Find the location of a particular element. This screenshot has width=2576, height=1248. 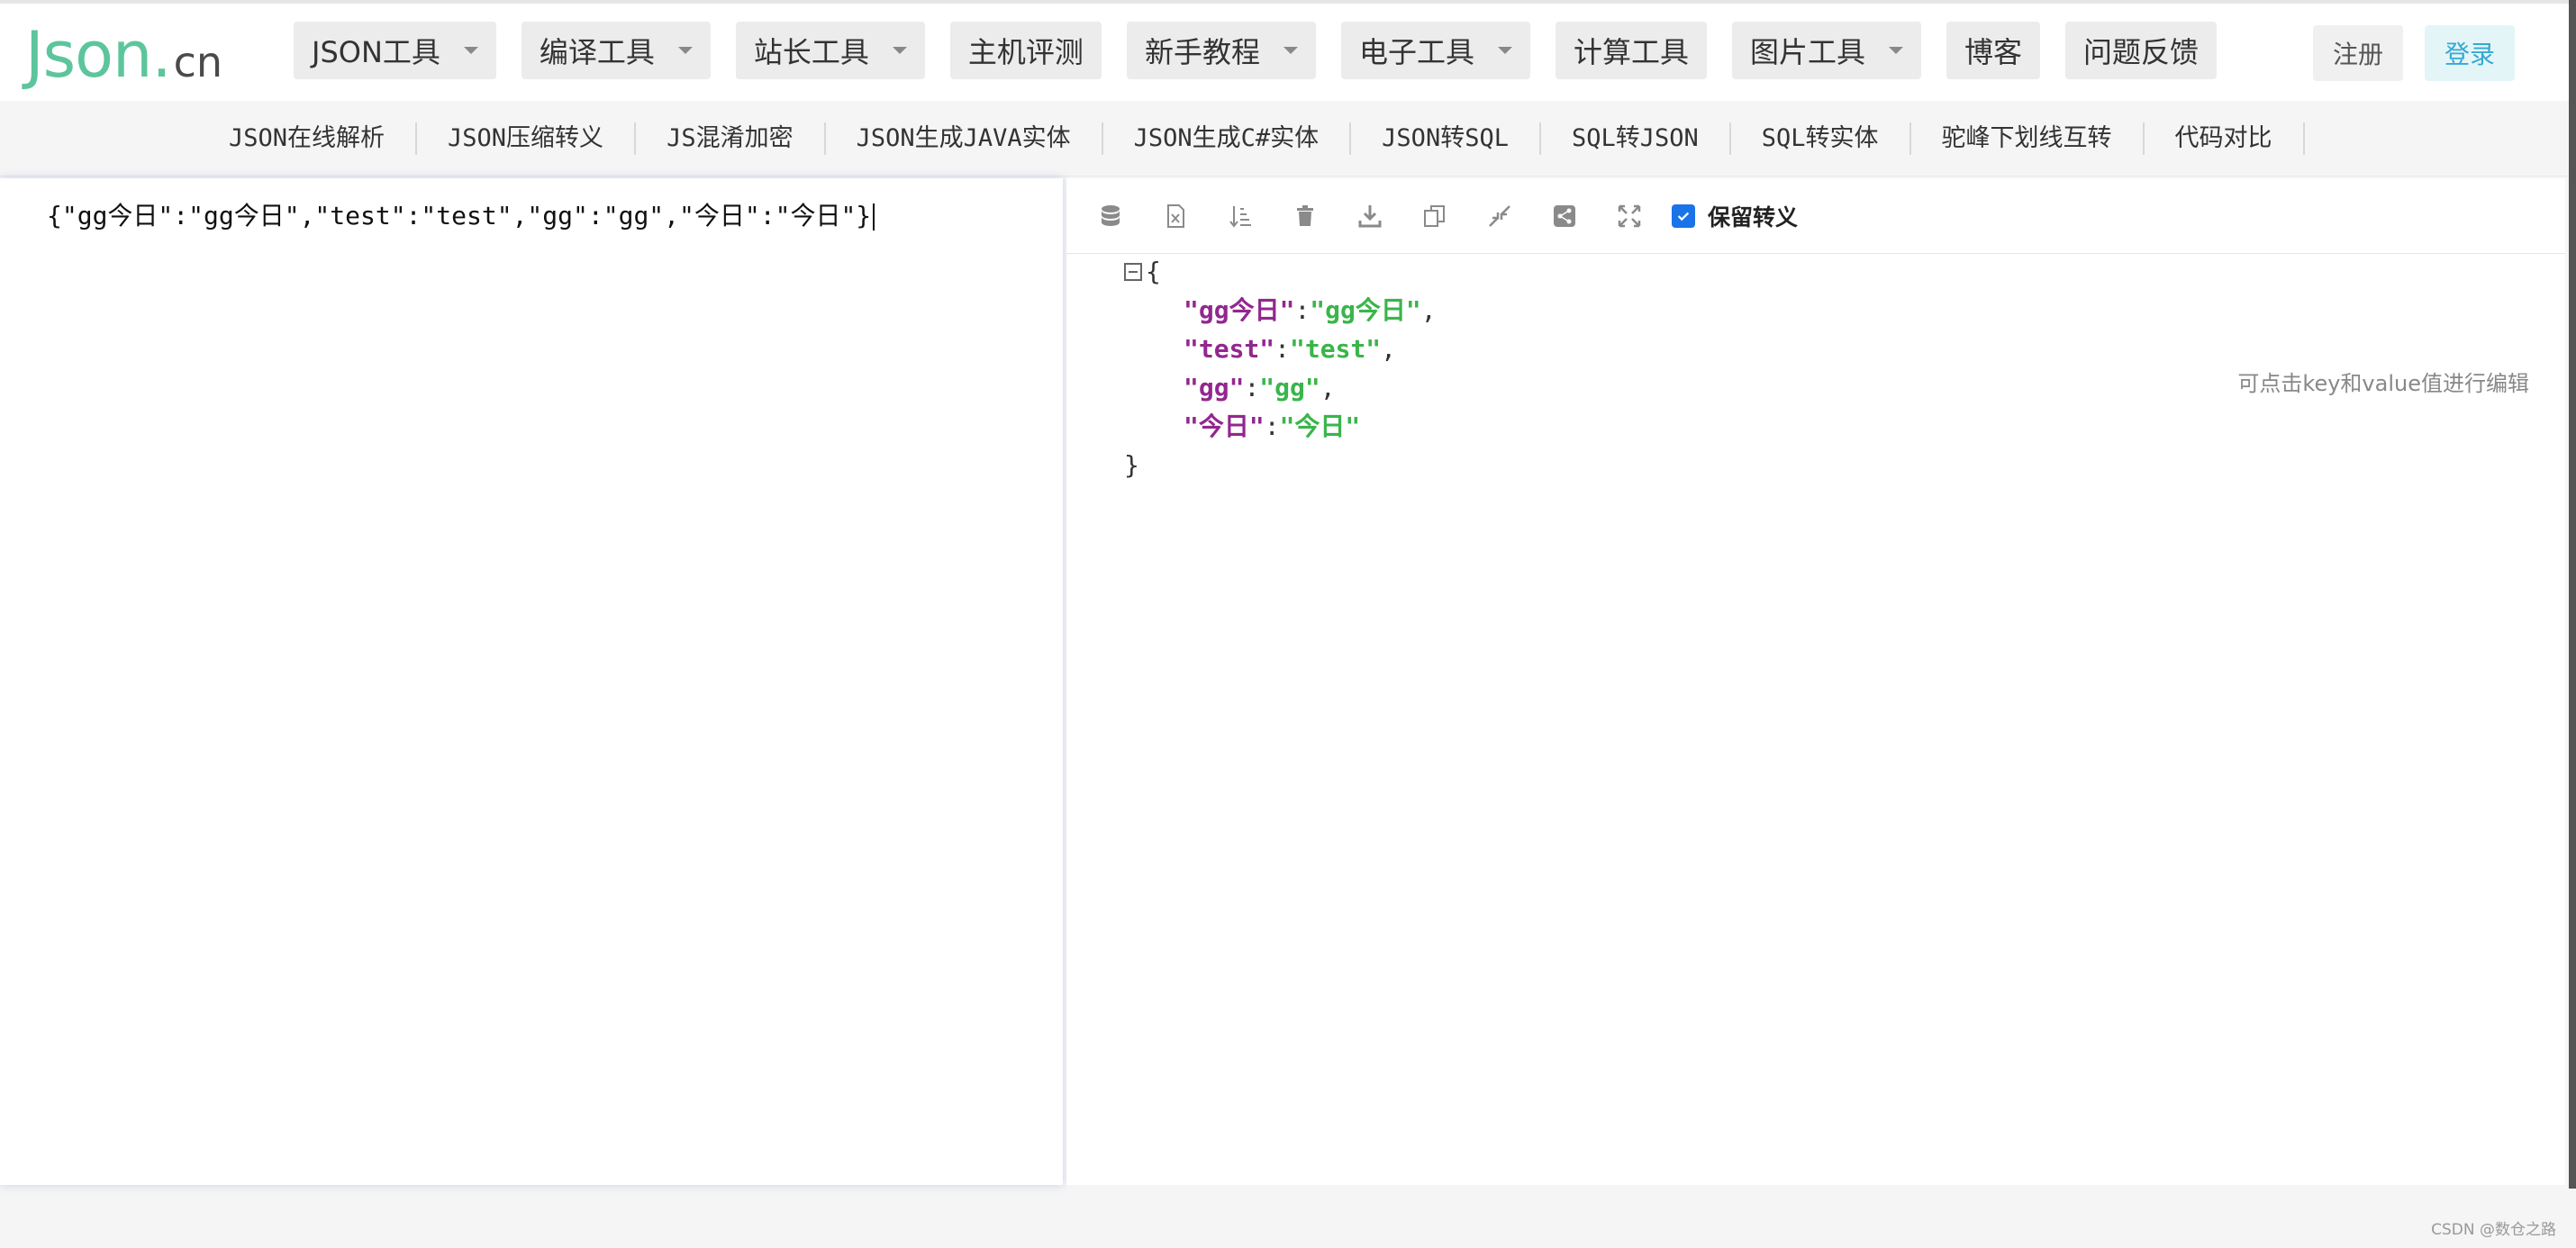

keep-escape-toggle: 保留转义 is located at coordinates (1735, 216).